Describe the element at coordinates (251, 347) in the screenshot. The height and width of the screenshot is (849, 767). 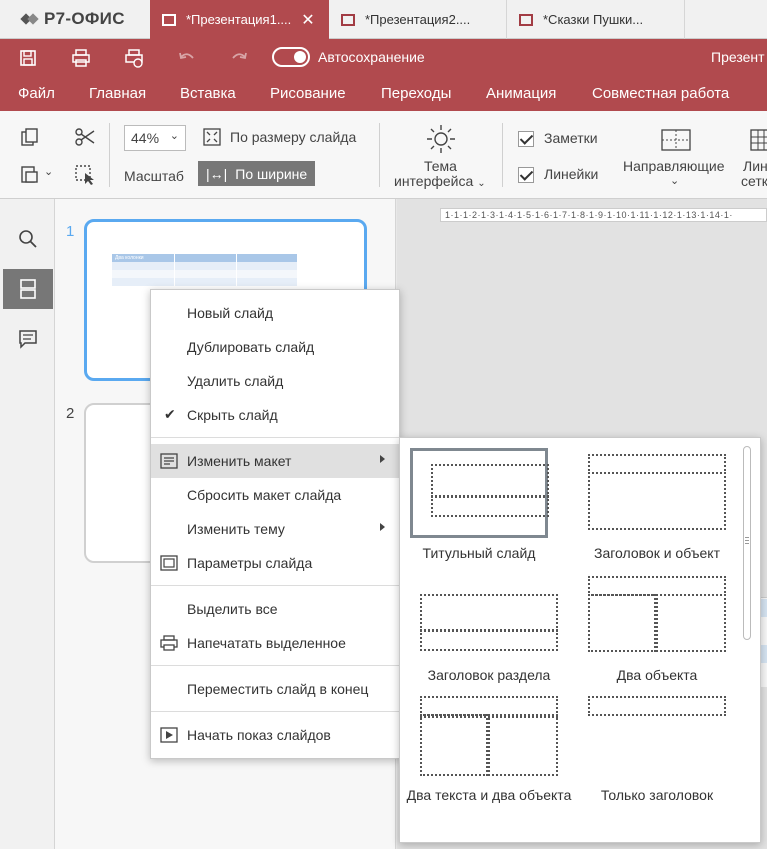
I see `menu-item-label: Дублировать слайд` at that location.